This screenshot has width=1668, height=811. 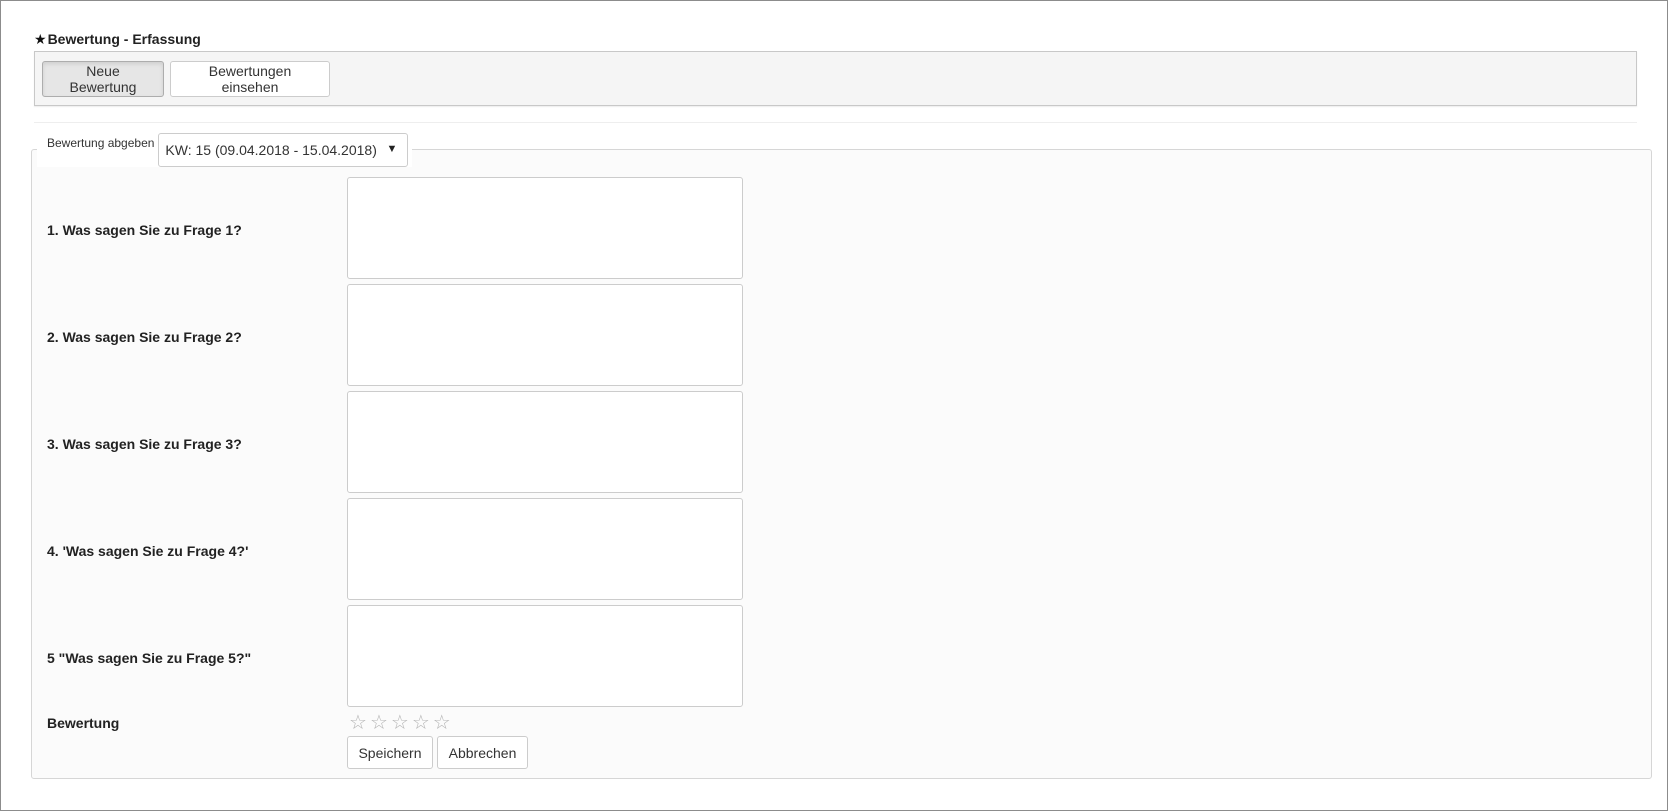 I want to click on page-title-text: Bewertung - Erfassung, so click(x=124, y=39).